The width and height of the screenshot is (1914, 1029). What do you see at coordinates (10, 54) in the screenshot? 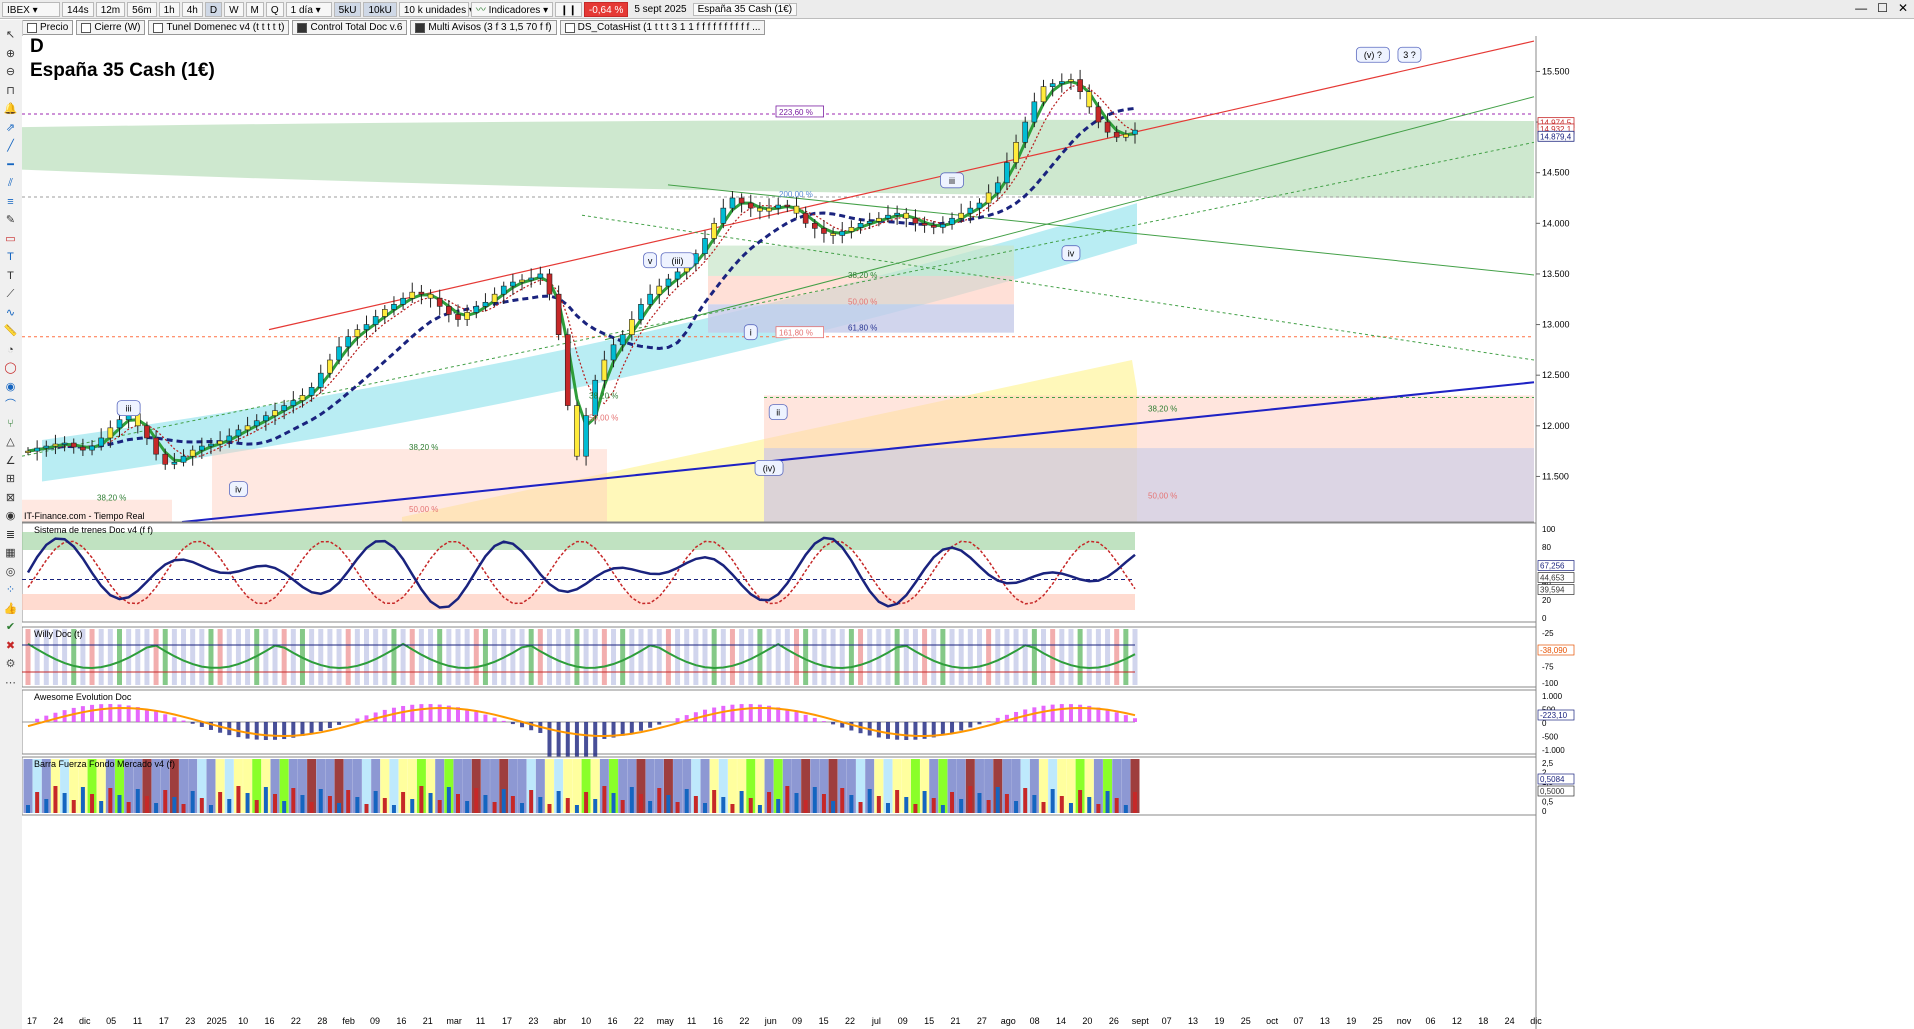
I see `zoom-in-icon: ⊕` at bounding box center [10, 54].